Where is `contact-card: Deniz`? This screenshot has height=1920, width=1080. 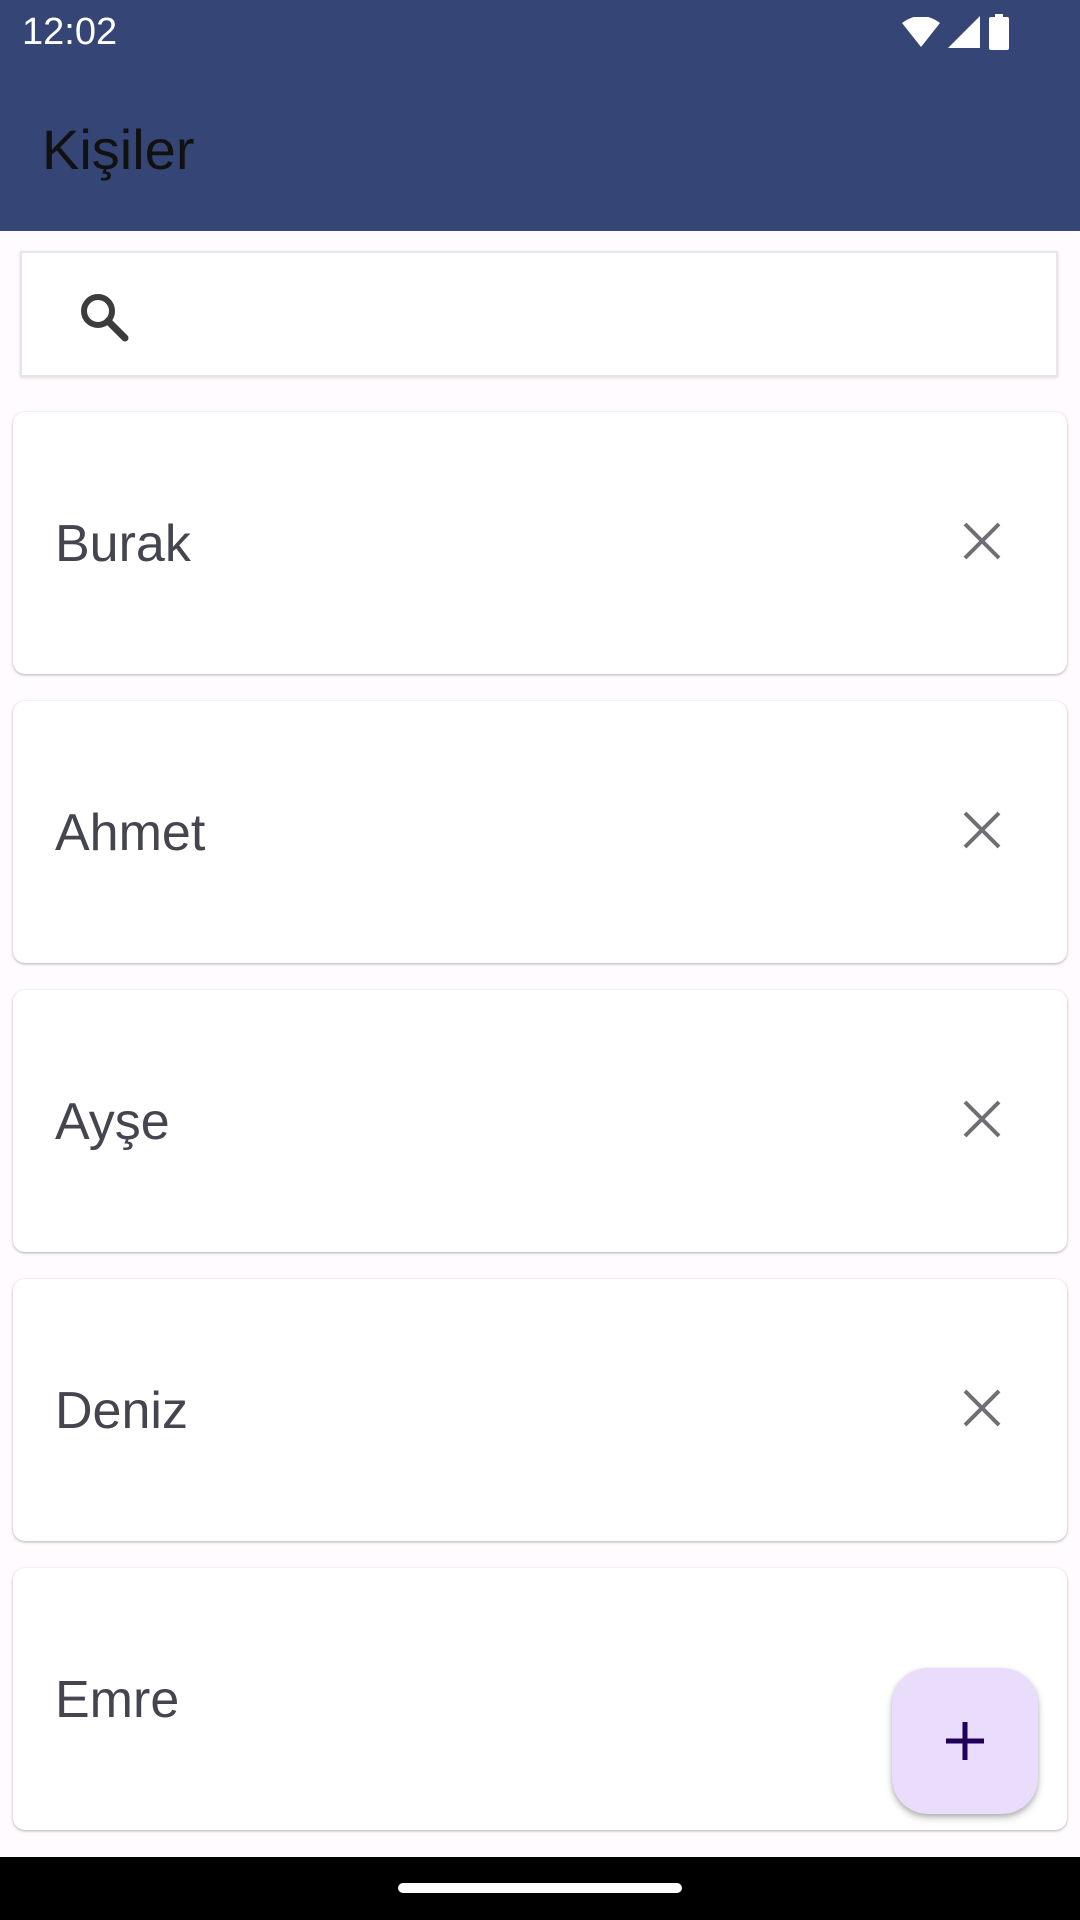 contact-card: Deniz is located at coordinates (540, 1410).